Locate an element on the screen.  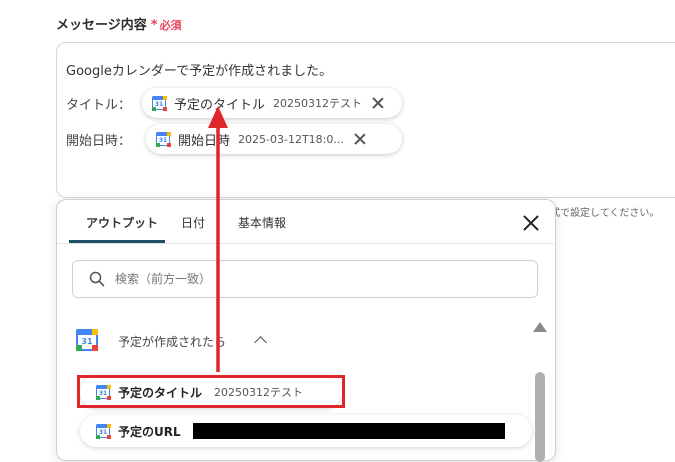
annotation-arrow is located at coordinates (218, 239).